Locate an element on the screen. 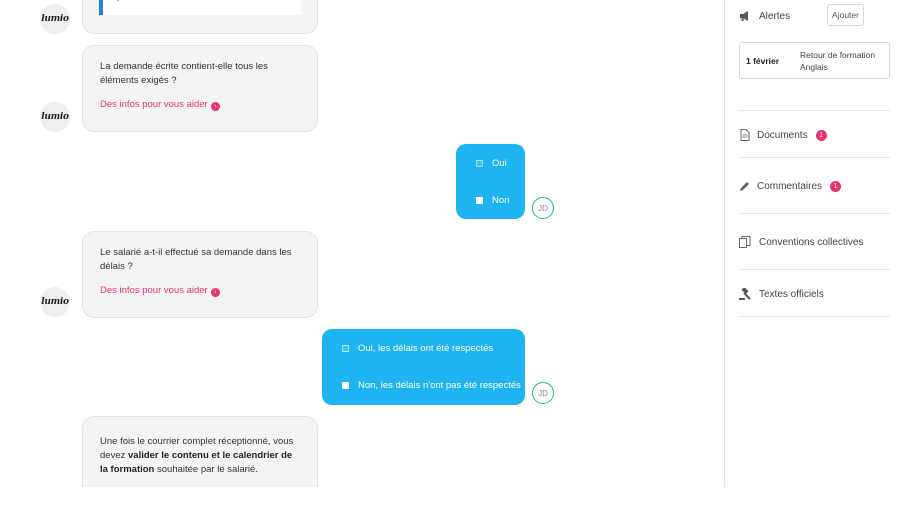  alert-title: Retour de formation Anglais is located at coordinates (838, 61).